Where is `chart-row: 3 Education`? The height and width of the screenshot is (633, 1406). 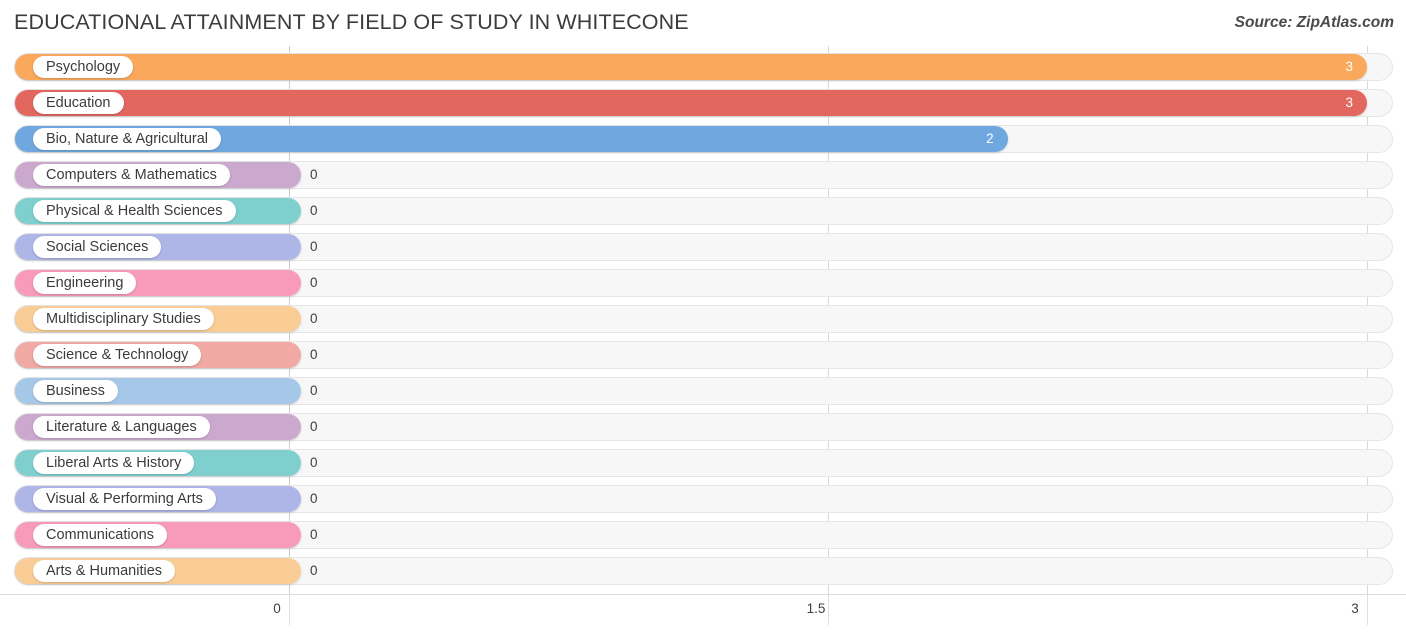 chart-row: 3 Education is located at coordinates (703, 103).